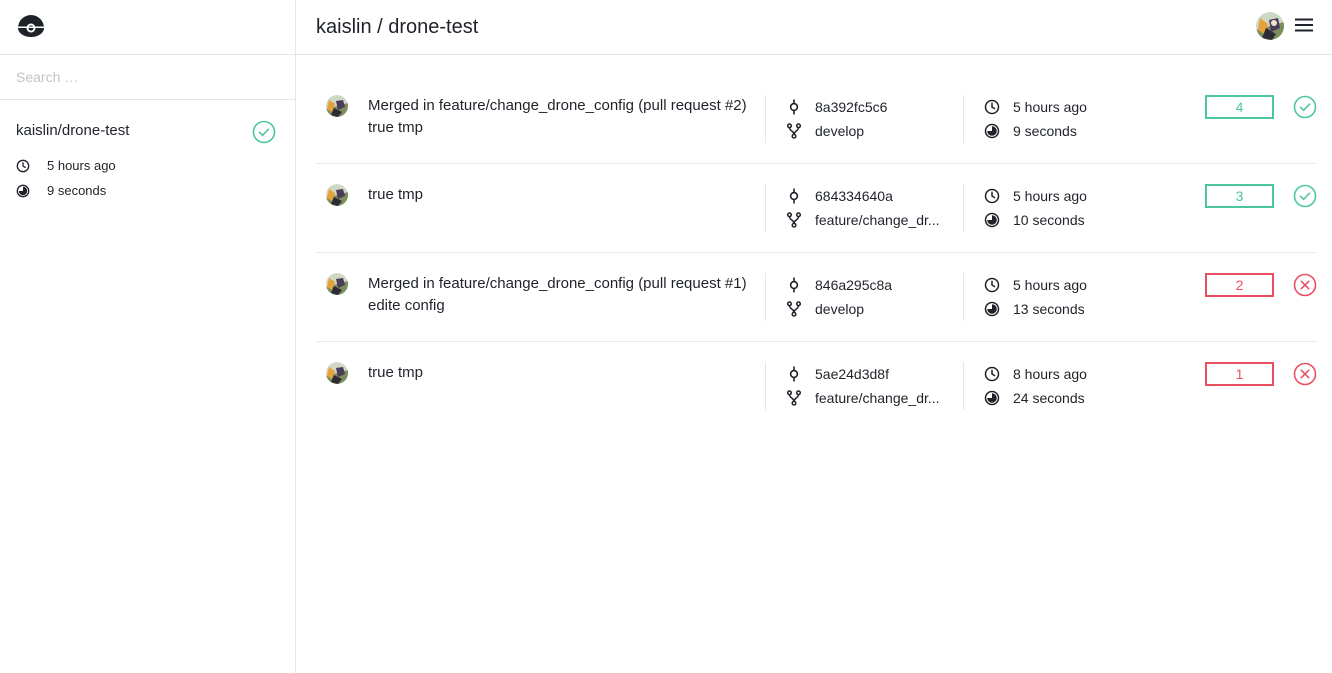  Describe the element at coordinates (853, 285) in the screenshot. I see `commit-sha: 846a295c8a` at that location.